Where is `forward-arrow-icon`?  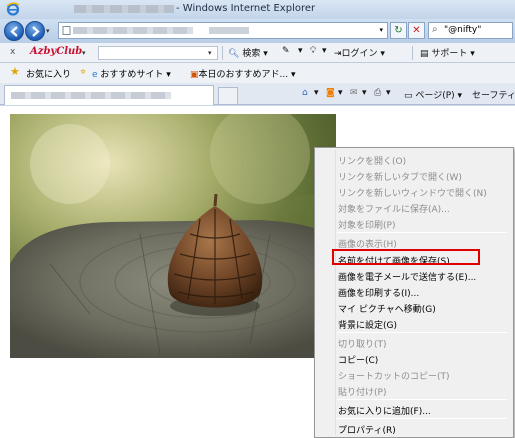
forward-arrow-icon is located at coordinates (36, 31).